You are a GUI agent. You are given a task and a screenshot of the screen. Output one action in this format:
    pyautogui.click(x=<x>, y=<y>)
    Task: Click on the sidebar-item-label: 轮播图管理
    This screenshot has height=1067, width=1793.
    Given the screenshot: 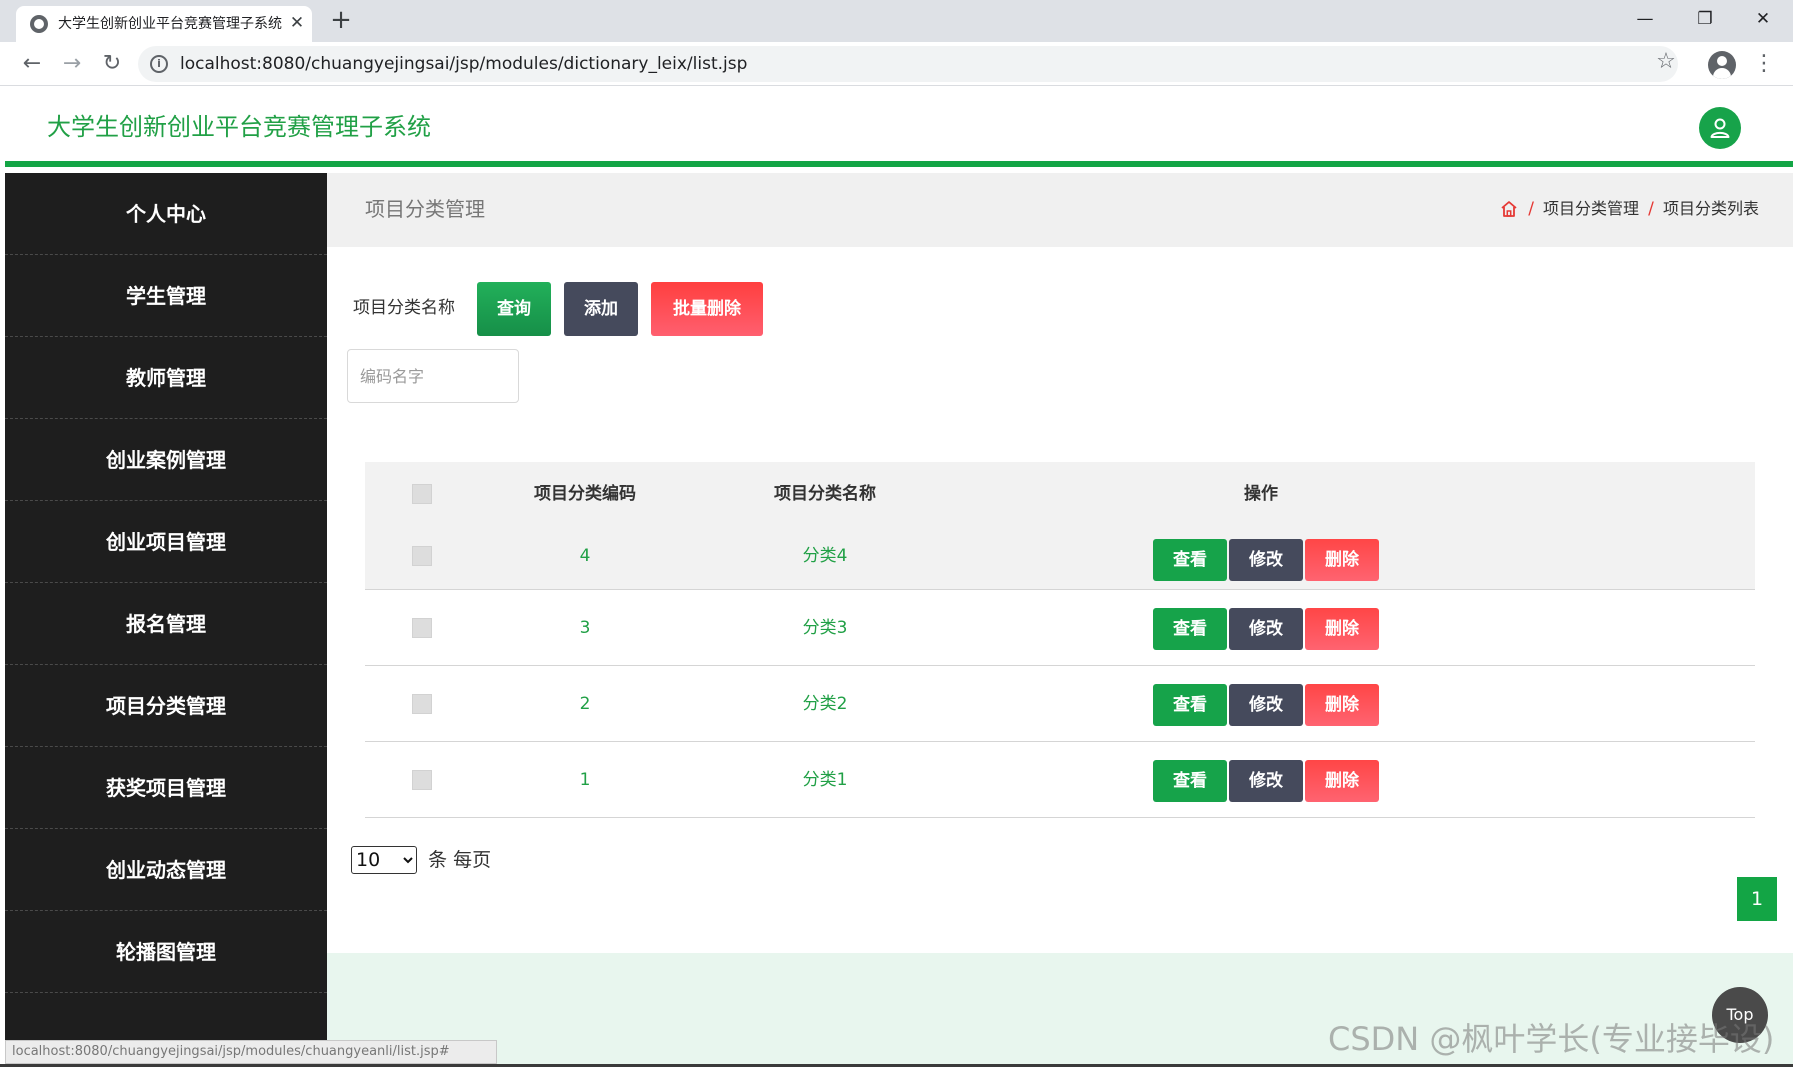 What is the action you would take?
    pyautogui.click(x=166, y=952)
    